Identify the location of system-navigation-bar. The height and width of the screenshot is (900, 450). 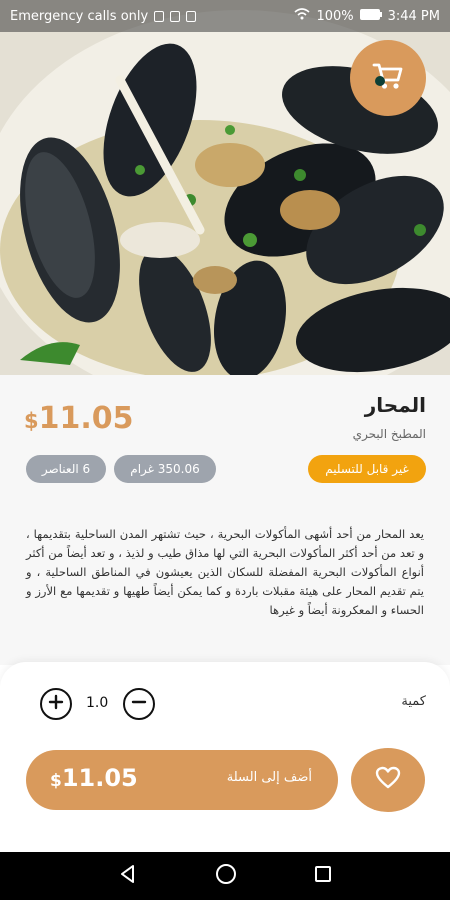
(225, 876).